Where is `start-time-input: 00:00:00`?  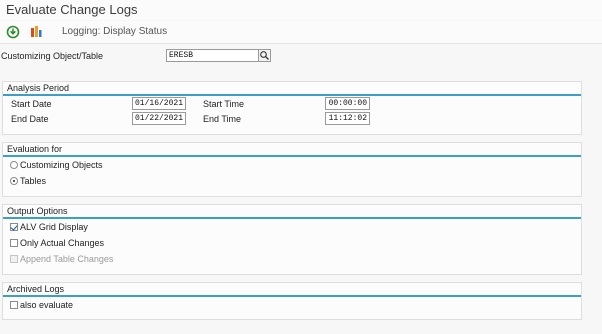
start-time-input: 00:00:00 is located at coordinates (347, 103).